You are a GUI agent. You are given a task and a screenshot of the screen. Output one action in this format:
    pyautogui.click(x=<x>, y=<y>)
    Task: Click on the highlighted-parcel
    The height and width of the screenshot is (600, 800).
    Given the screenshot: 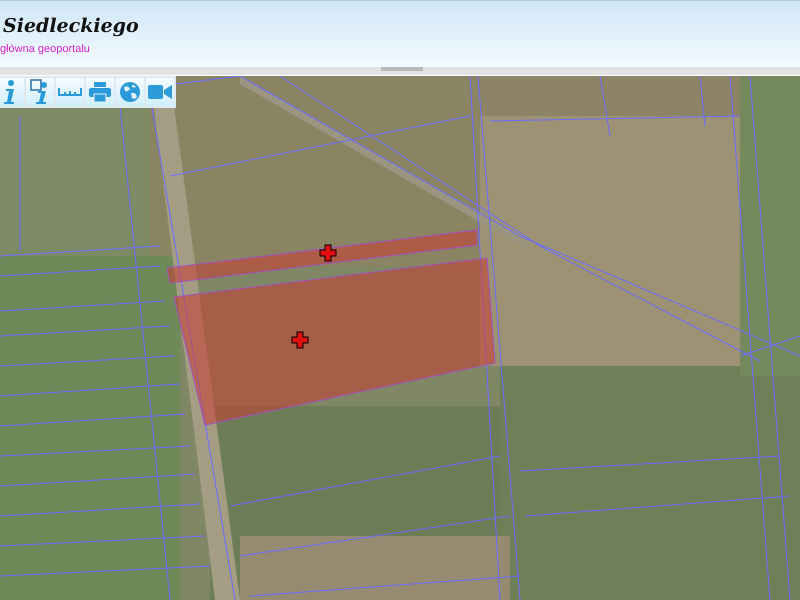 What is the action you would take?
    pyautogui.click(x=322, y=256)
    